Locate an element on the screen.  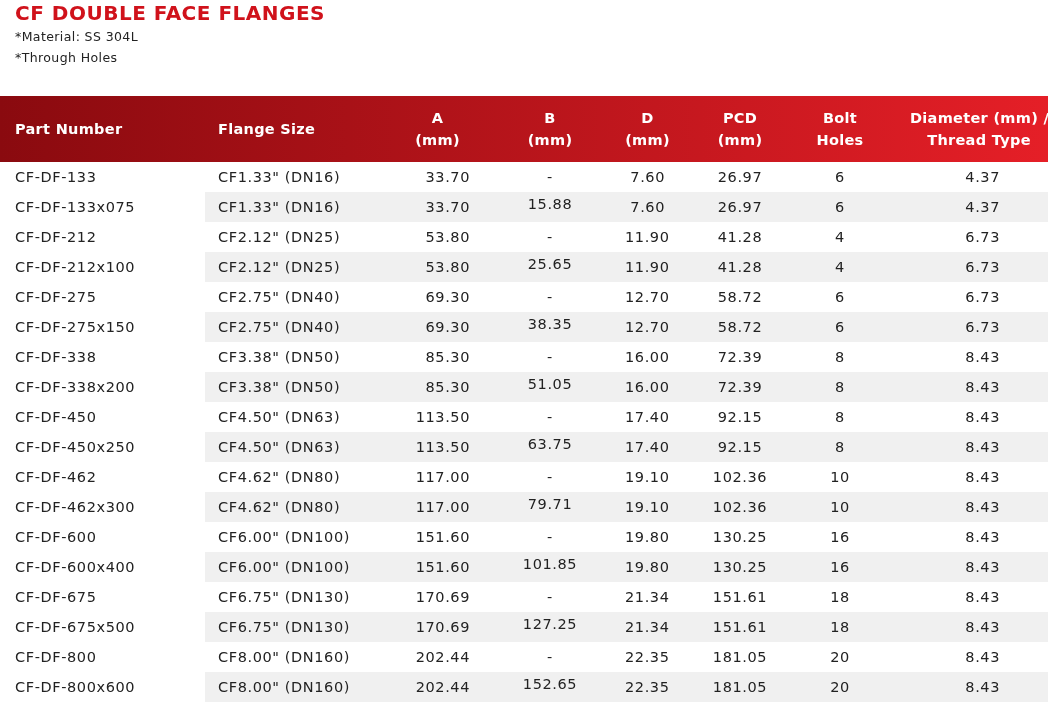
note-text: *Through Holes is located at coordinates (67, 58).